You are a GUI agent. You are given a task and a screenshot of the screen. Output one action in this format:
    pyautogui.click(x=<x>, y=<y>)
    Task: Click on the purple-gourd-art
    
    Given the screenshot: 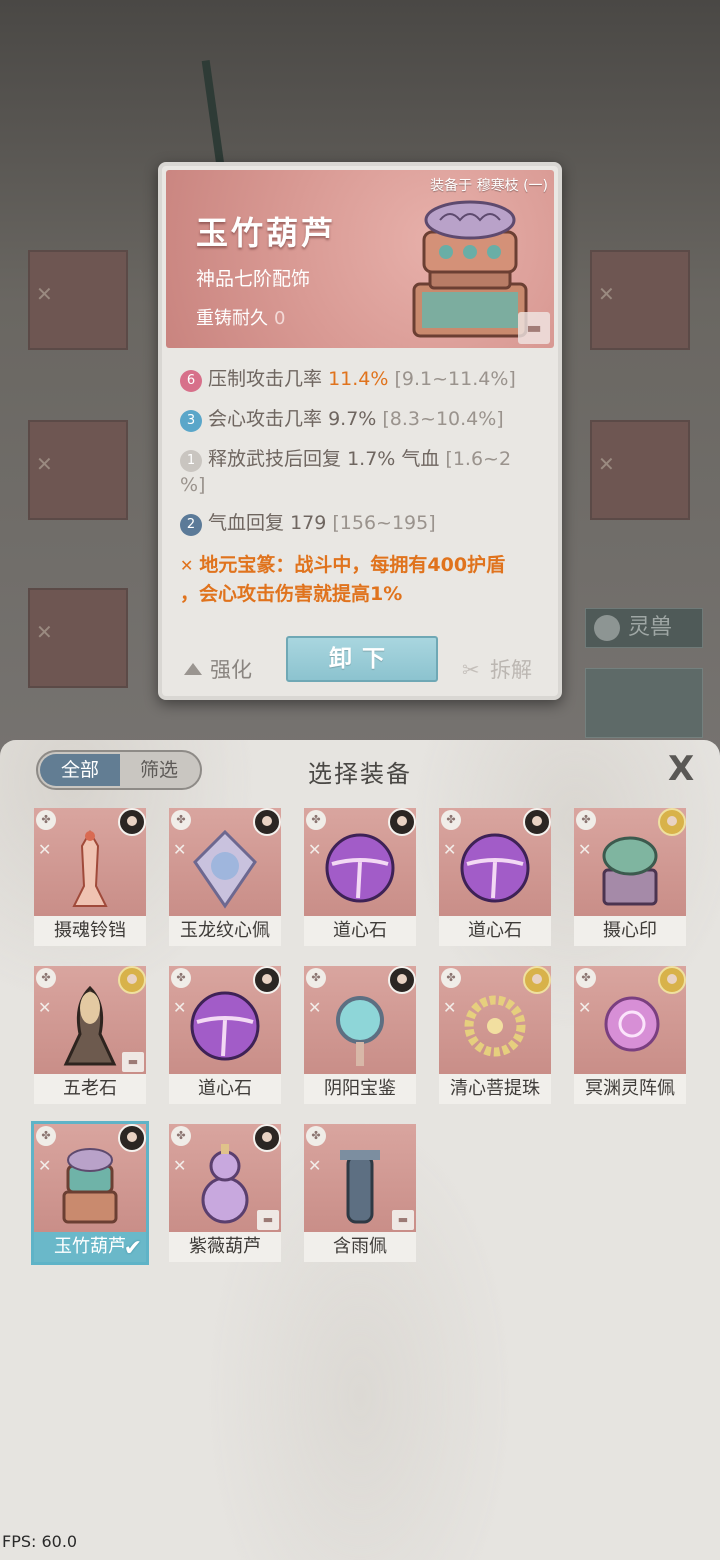 What is the action you would take?
    pyautogui.click(x=225, y=1184)
    